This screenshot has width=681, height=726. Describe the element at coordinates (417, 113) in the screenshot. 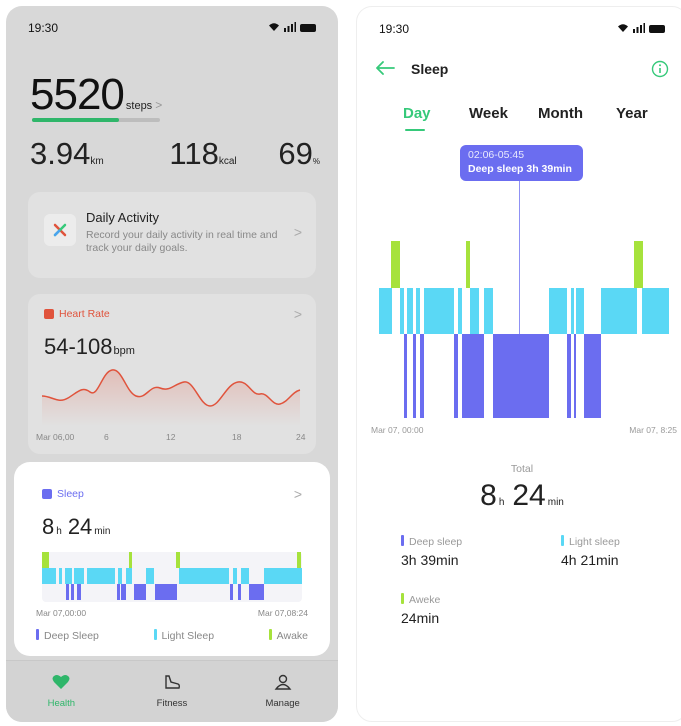

I see `tab-day: Day` at that location.